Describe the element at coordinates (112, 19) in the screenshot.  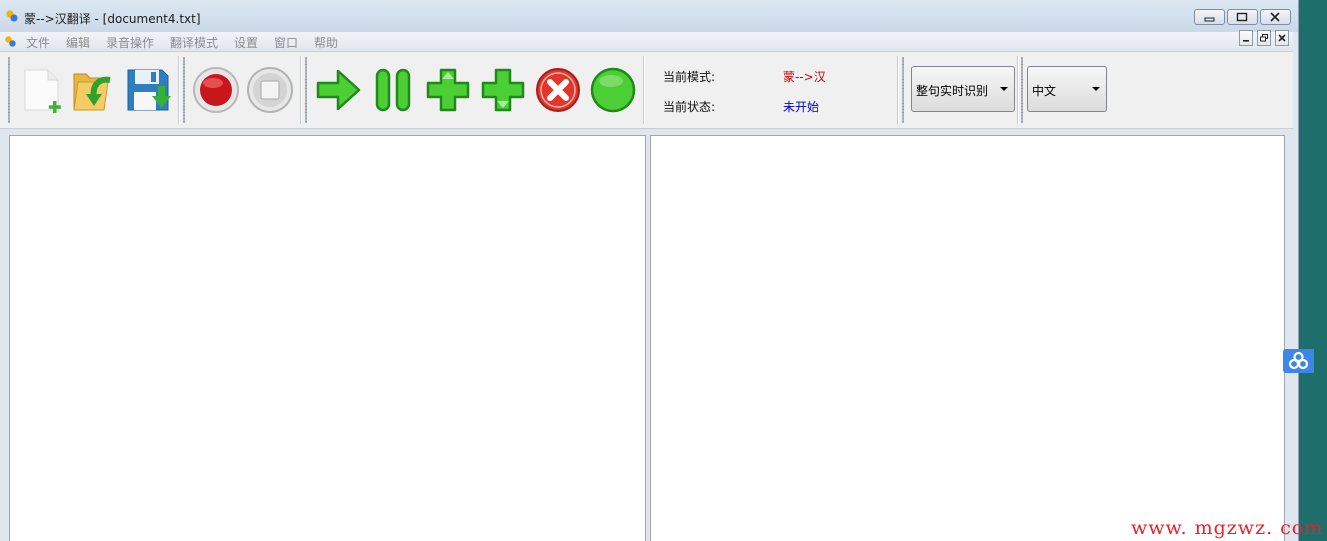
I see `window-title: 蒙-->汉翻译 - [document4.txt]` at that location.